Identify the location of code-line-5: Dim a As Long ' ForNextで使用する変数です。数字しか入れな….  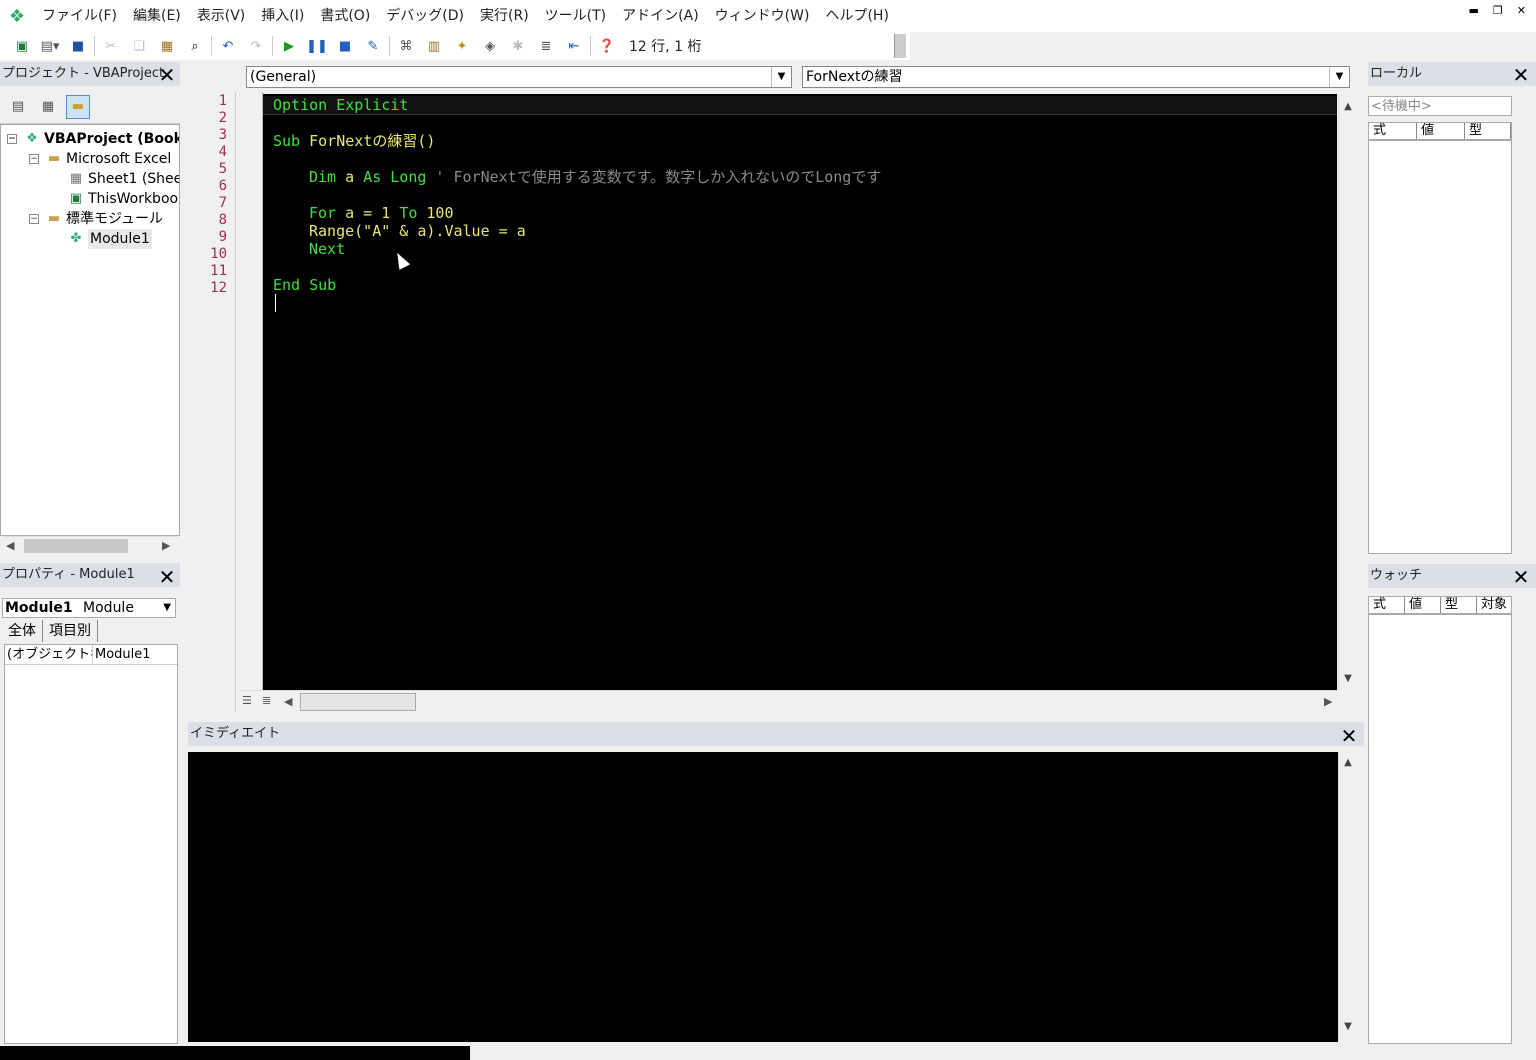
(595, 177).